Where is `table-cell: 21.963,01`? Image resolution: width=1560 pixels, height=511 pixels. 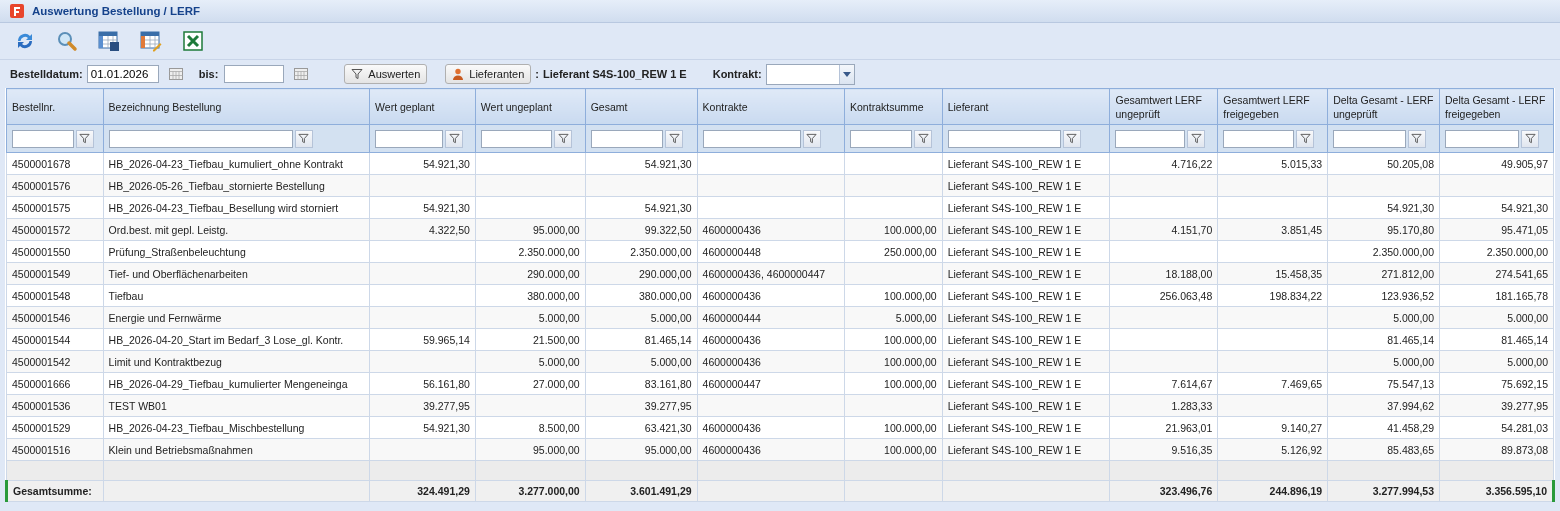 table-cell: 21.963,01 is located at coordinates (1189, 427).